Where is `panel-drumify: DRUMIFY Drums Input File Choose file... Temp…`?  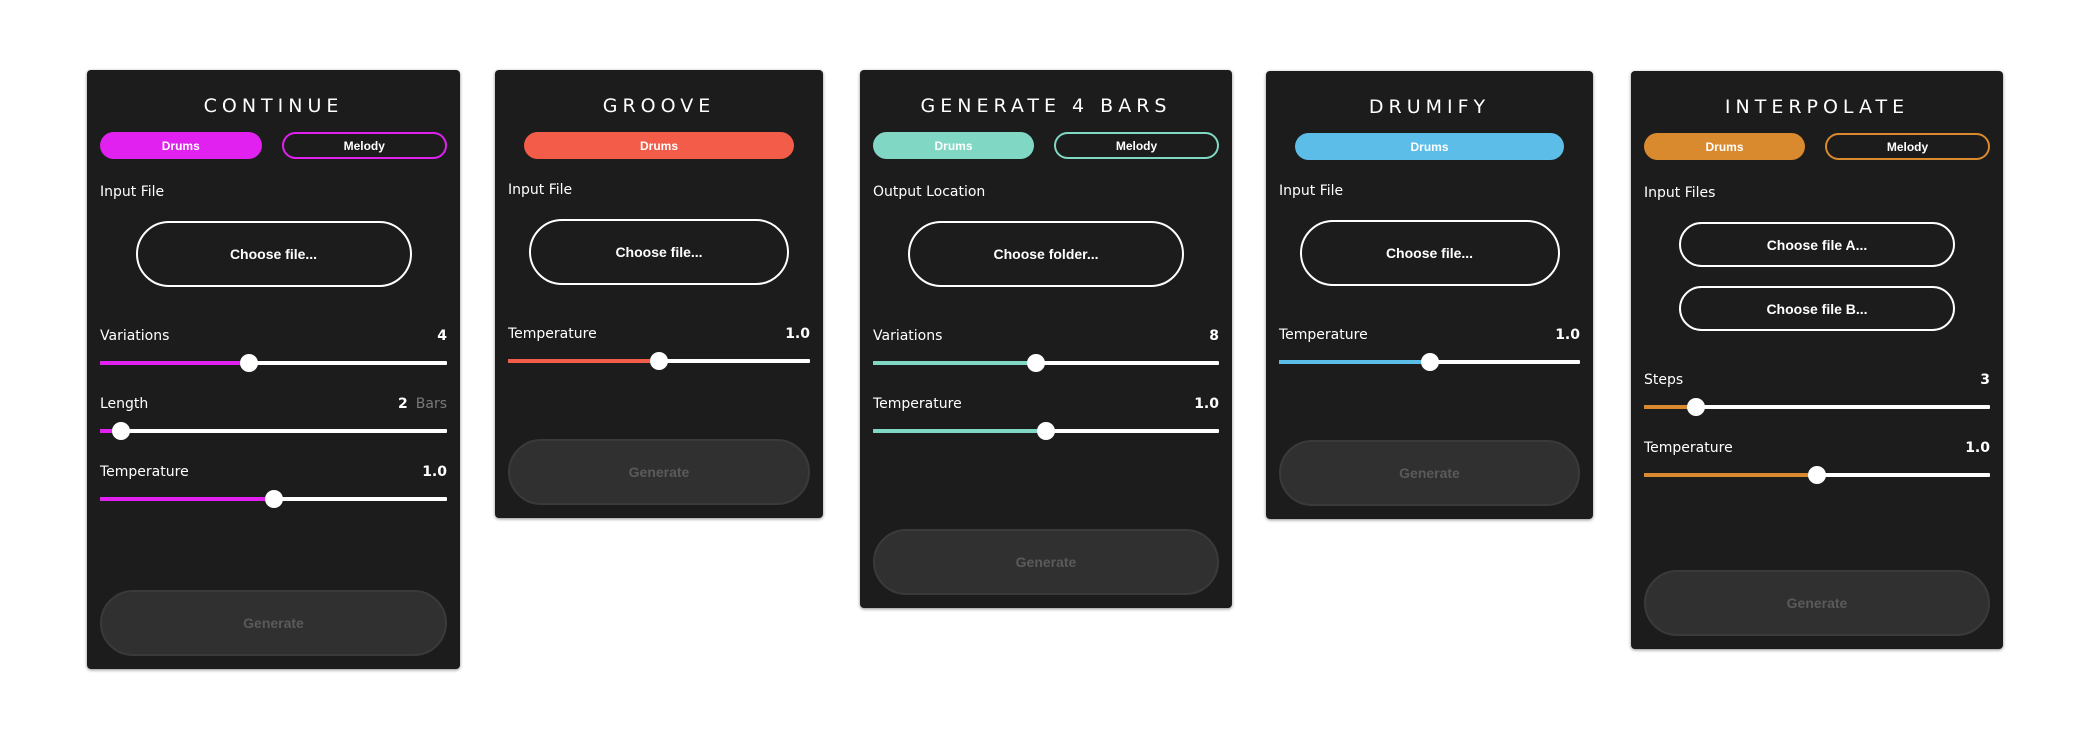
panel-drumify: DRUMIFY Drums Input File Choose file... Temp… is located at coordinates (1429, 295).